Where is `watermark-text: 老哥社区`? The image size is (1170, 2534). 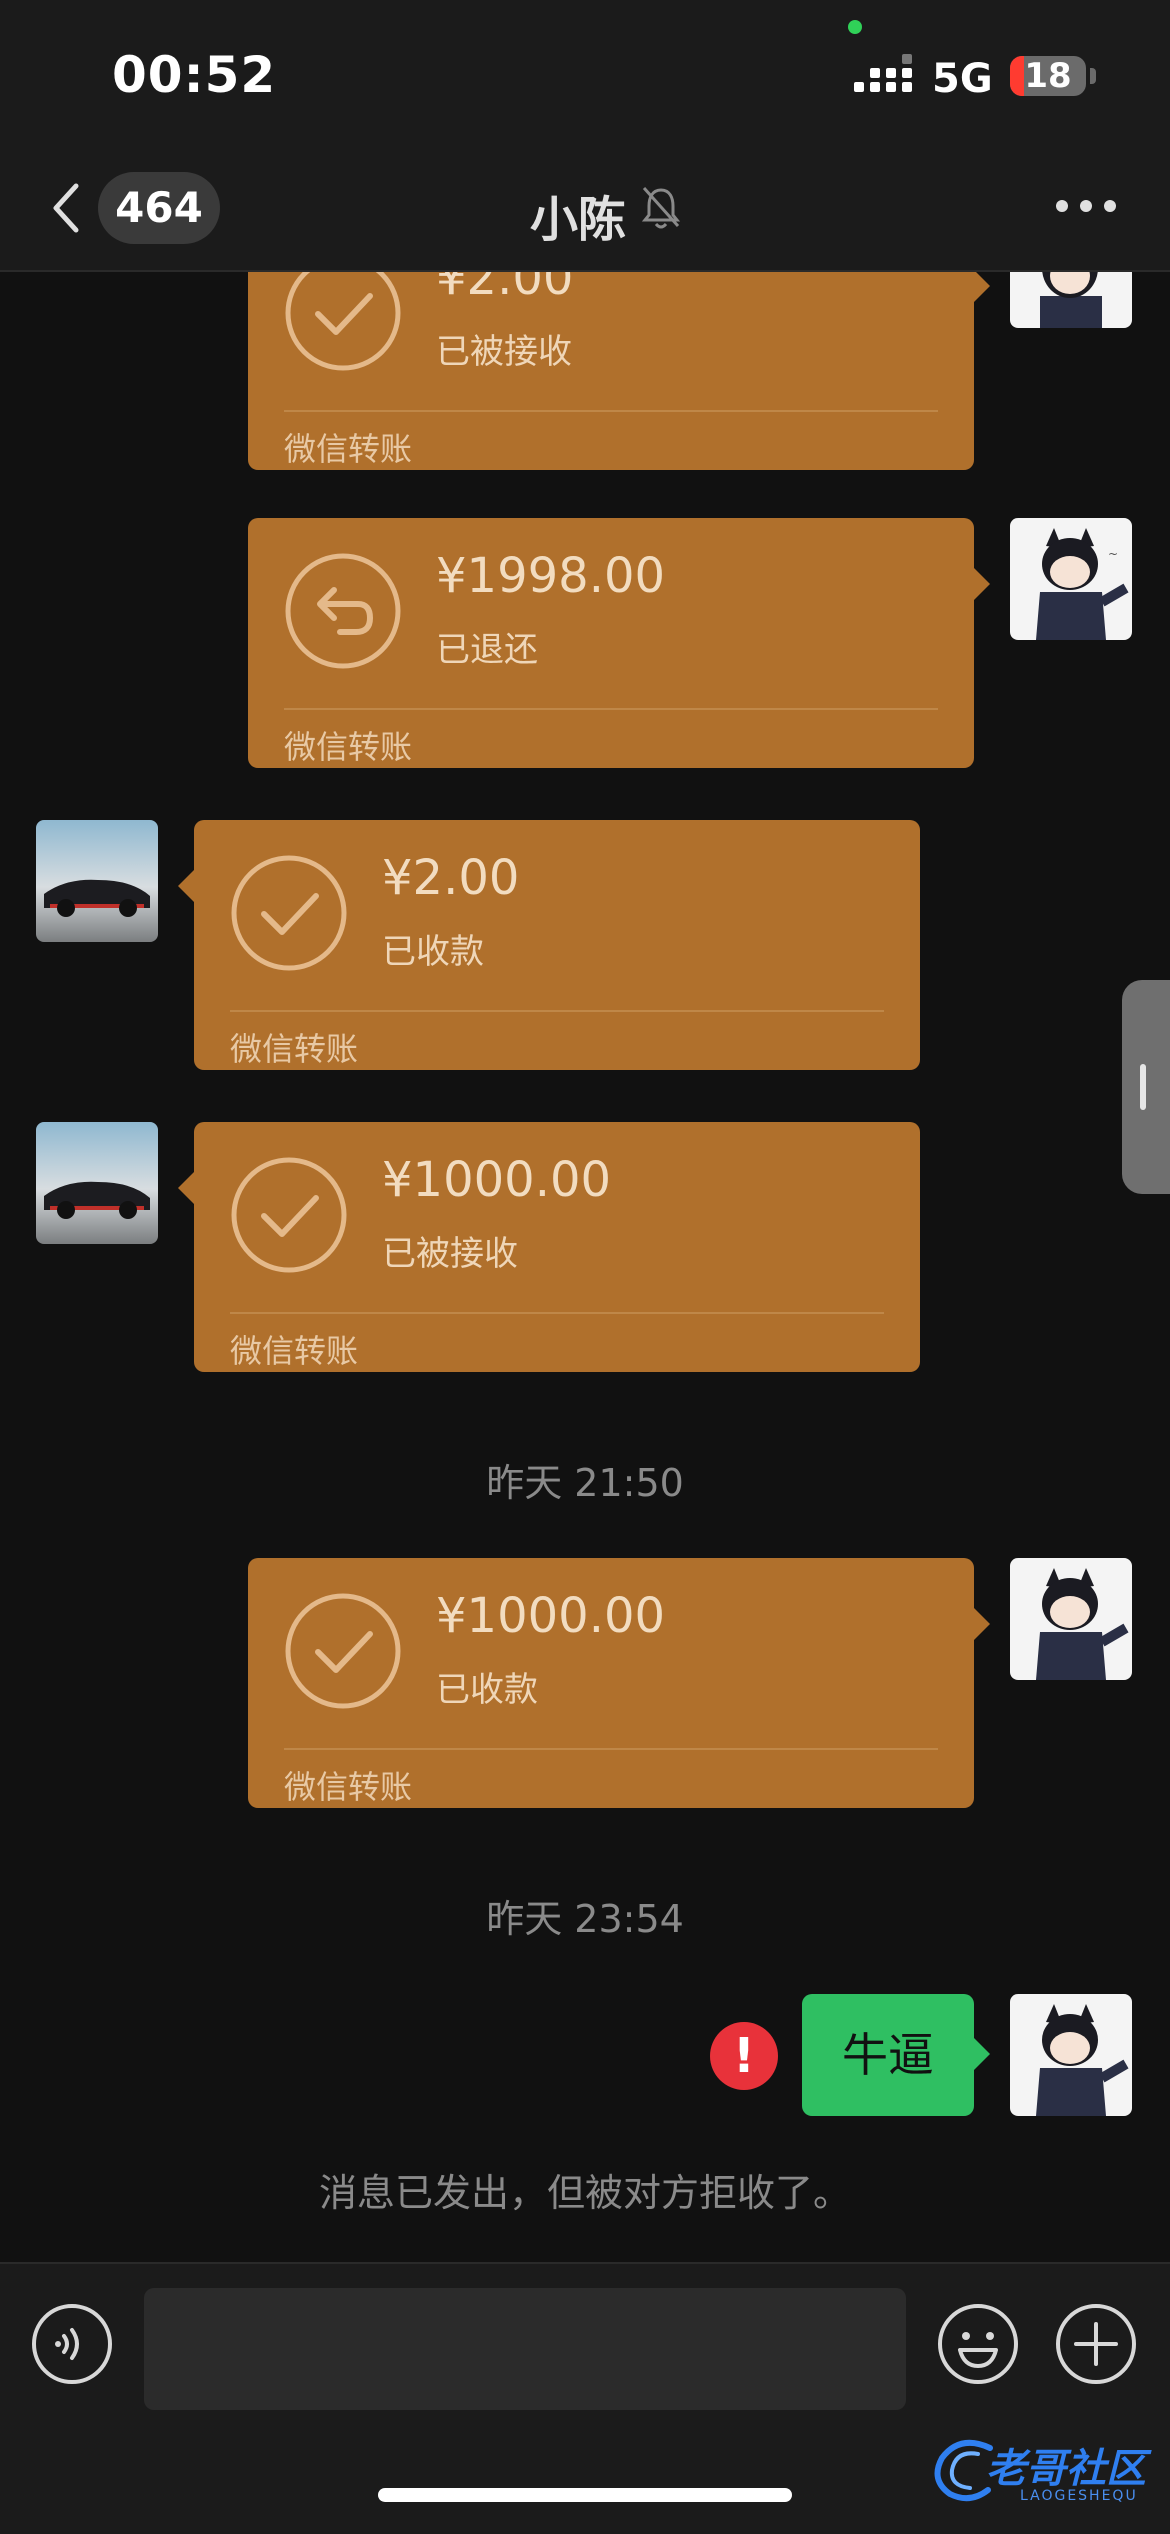 watermark-text: 老哥社区 is located at coordinates (1066, 2469).